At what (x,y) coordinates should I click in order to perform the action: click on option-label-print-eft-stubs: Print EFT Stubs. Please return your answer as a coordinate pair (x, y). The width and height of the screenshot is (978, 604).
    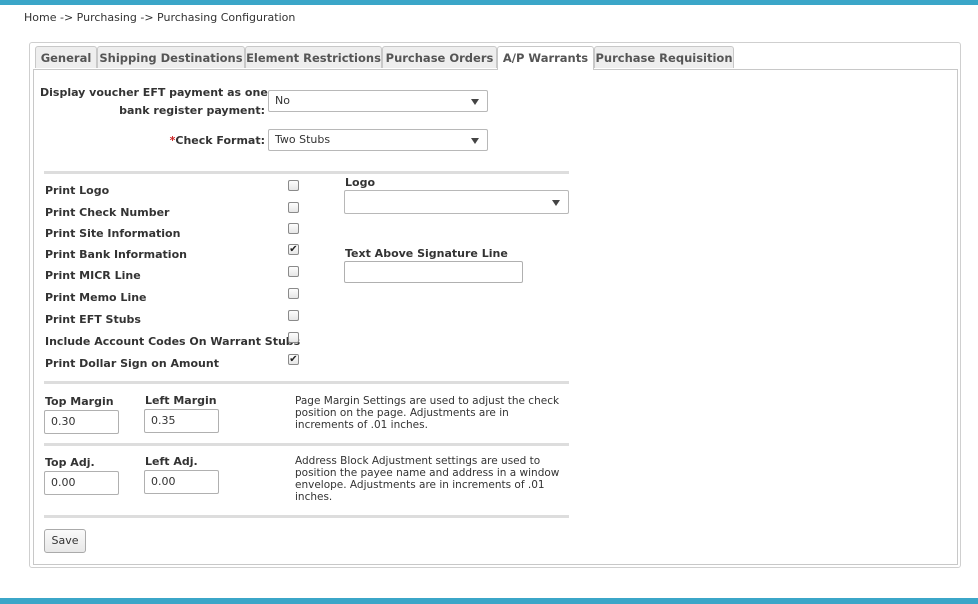
    Looking at the image, I should click on (93, 319).